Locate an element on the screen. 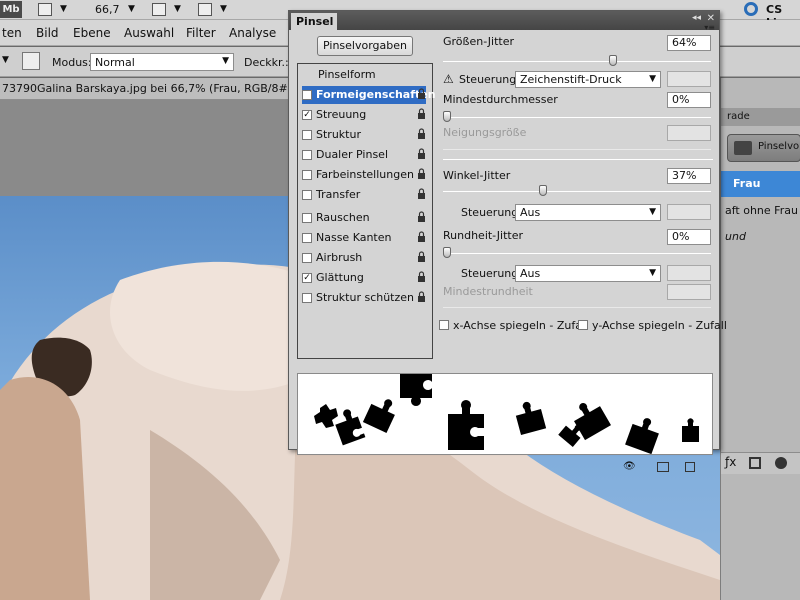 This screenshot has width=800, height=600. menu-item-filter: Filter is located at coordinates (201, 33).